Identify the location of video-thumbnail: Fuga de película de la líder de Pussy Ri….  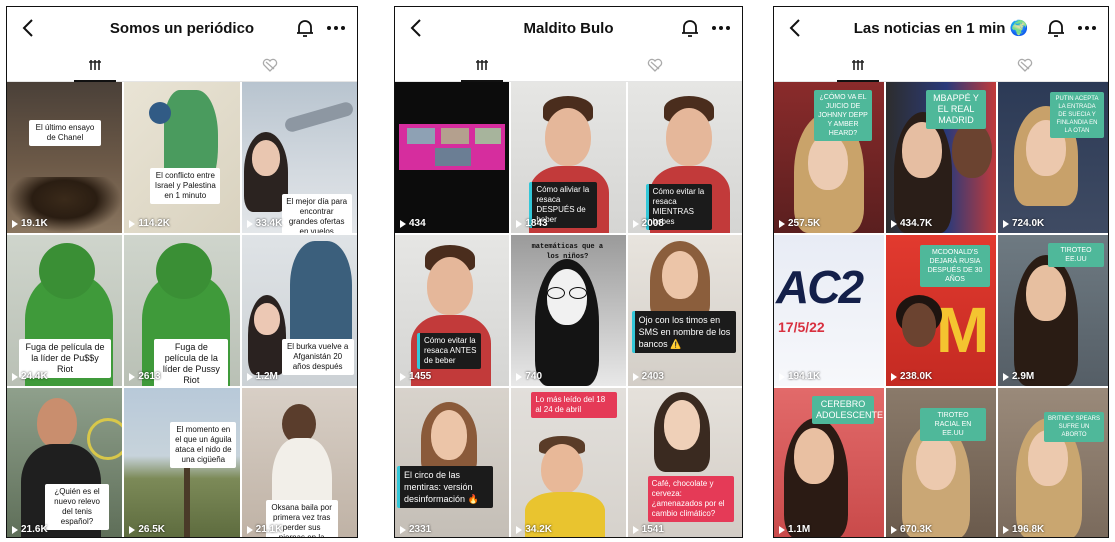
(182, 310).